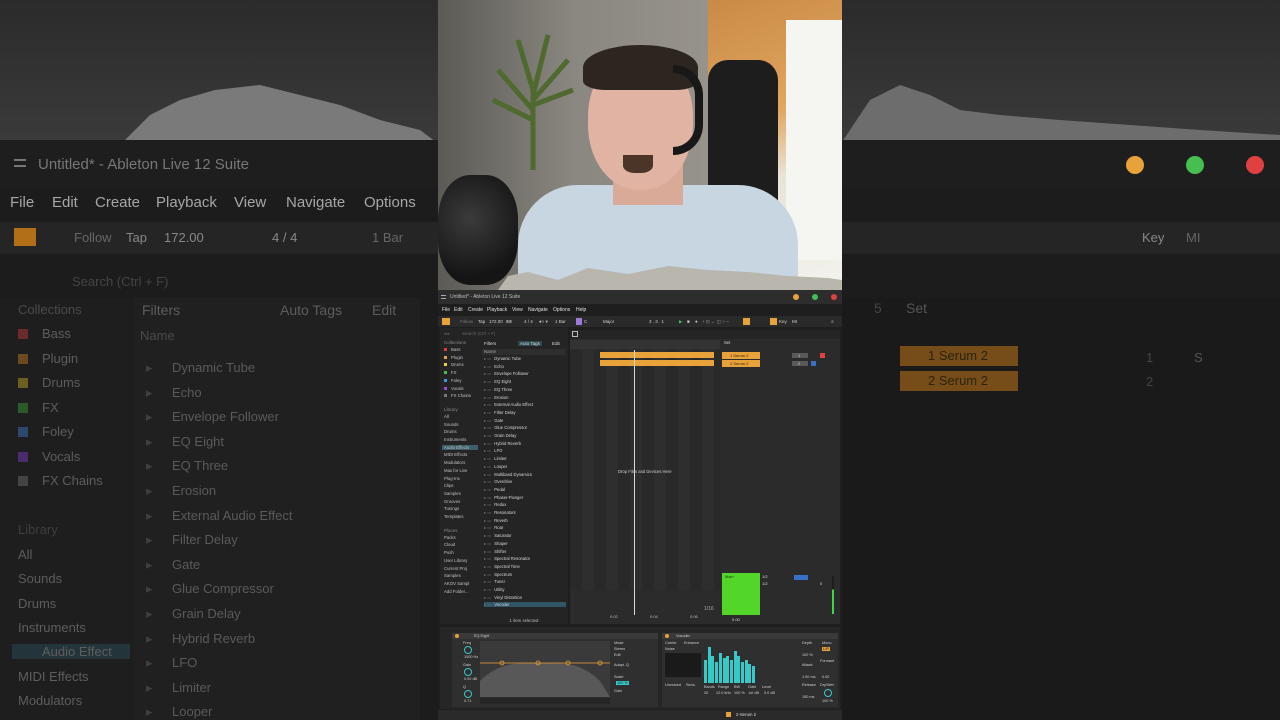 This screenshot has width=1280, height=720. What do you see at coordinates (739, 693) in the screenshot?
I see `bw-value: 100 %` at bounding box center [739, 693].